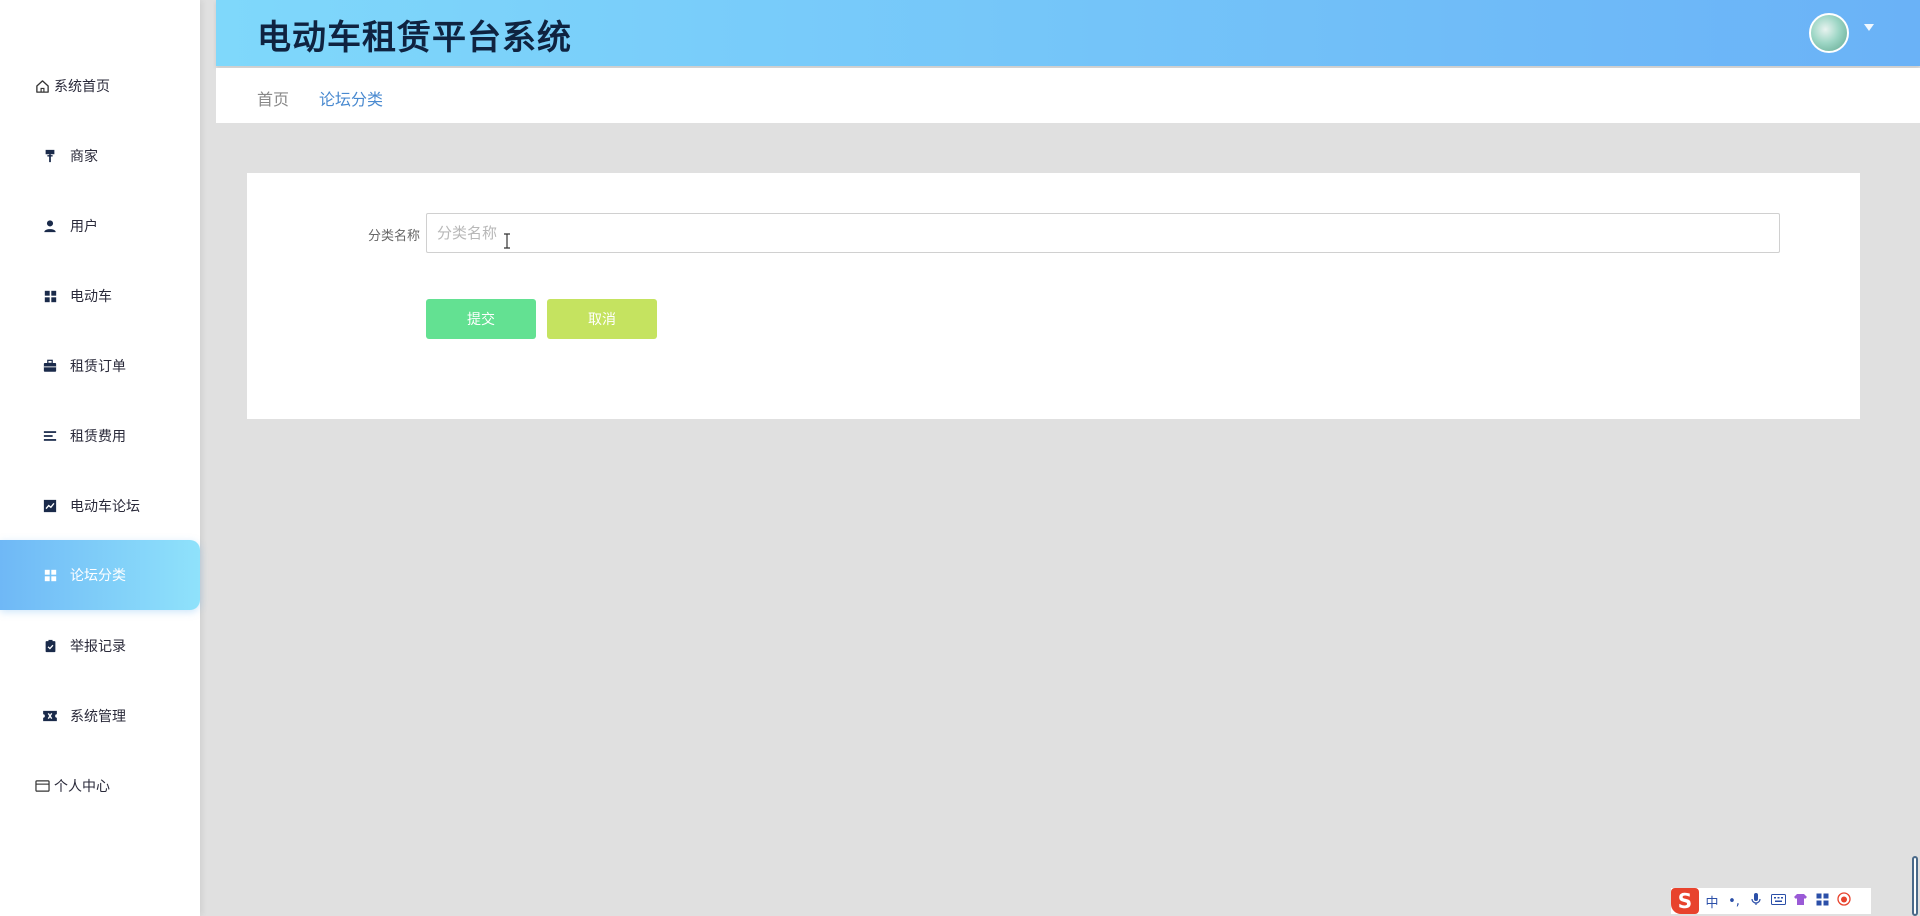 Image resolution: width=1920 pixels, height=916 pixels. Describe the element at coordinates (82, 787) in the screenshot. I see `sidebar-item-label: 个人中心` at that location.